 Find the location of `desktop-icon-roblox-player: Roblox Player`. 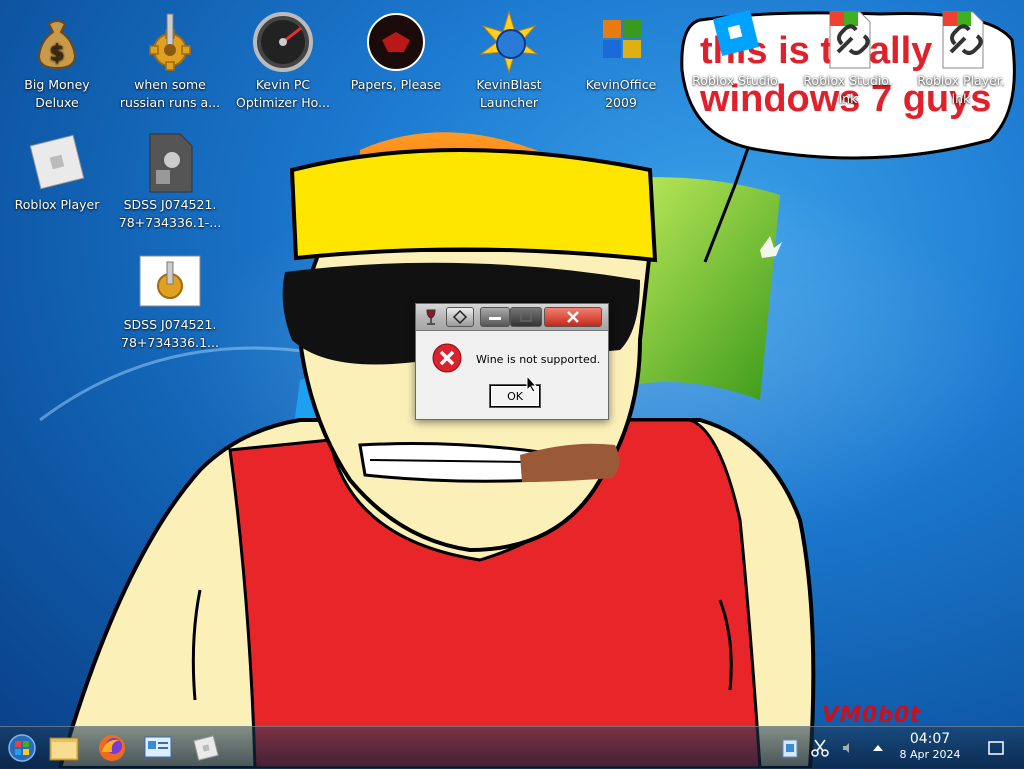

desktop-icon-roblox-player: Roblox Player is located at coordinates (57, 170).